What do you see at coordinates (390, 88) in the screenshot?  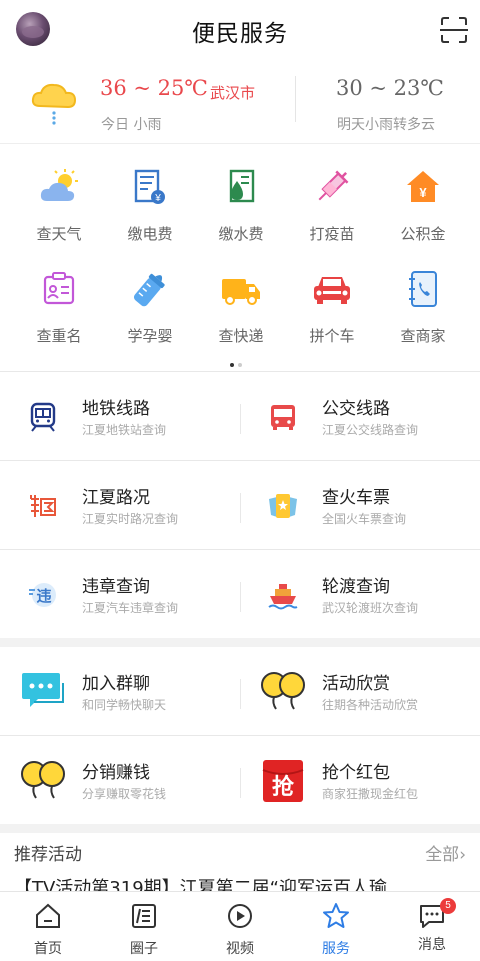 I see `tomorrow-temperature: 30 ~ 23℃` at bounding box center [390, 88].